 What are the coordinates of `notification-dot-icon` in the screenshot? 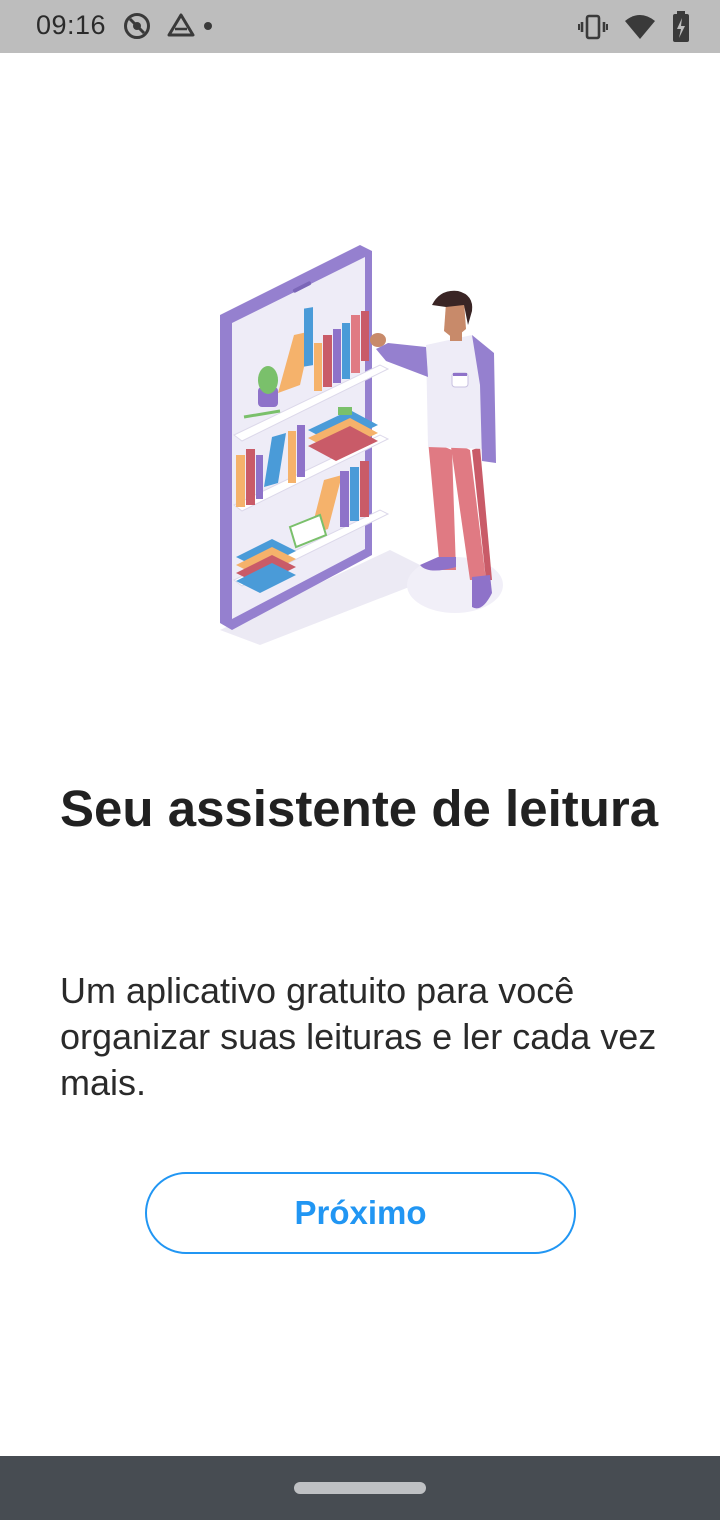 It's located at (208, 26).